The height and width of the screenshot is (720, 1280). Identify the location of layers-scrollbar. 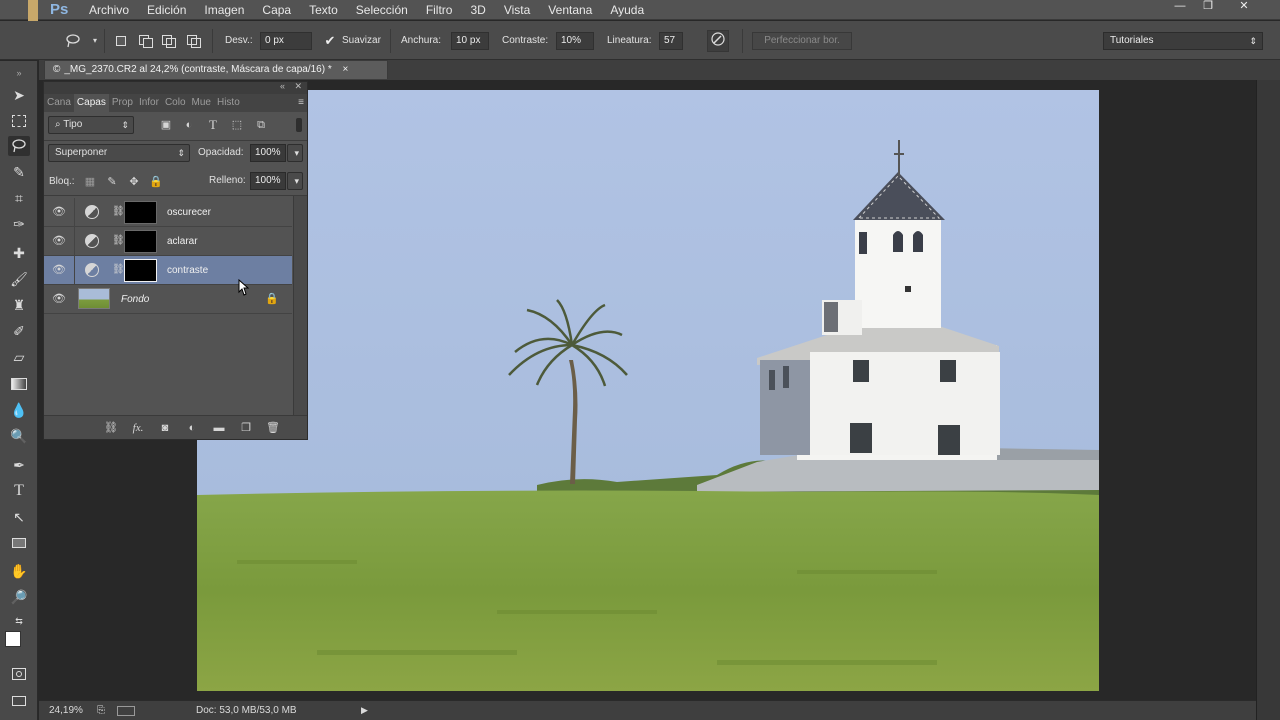
(300, 305).